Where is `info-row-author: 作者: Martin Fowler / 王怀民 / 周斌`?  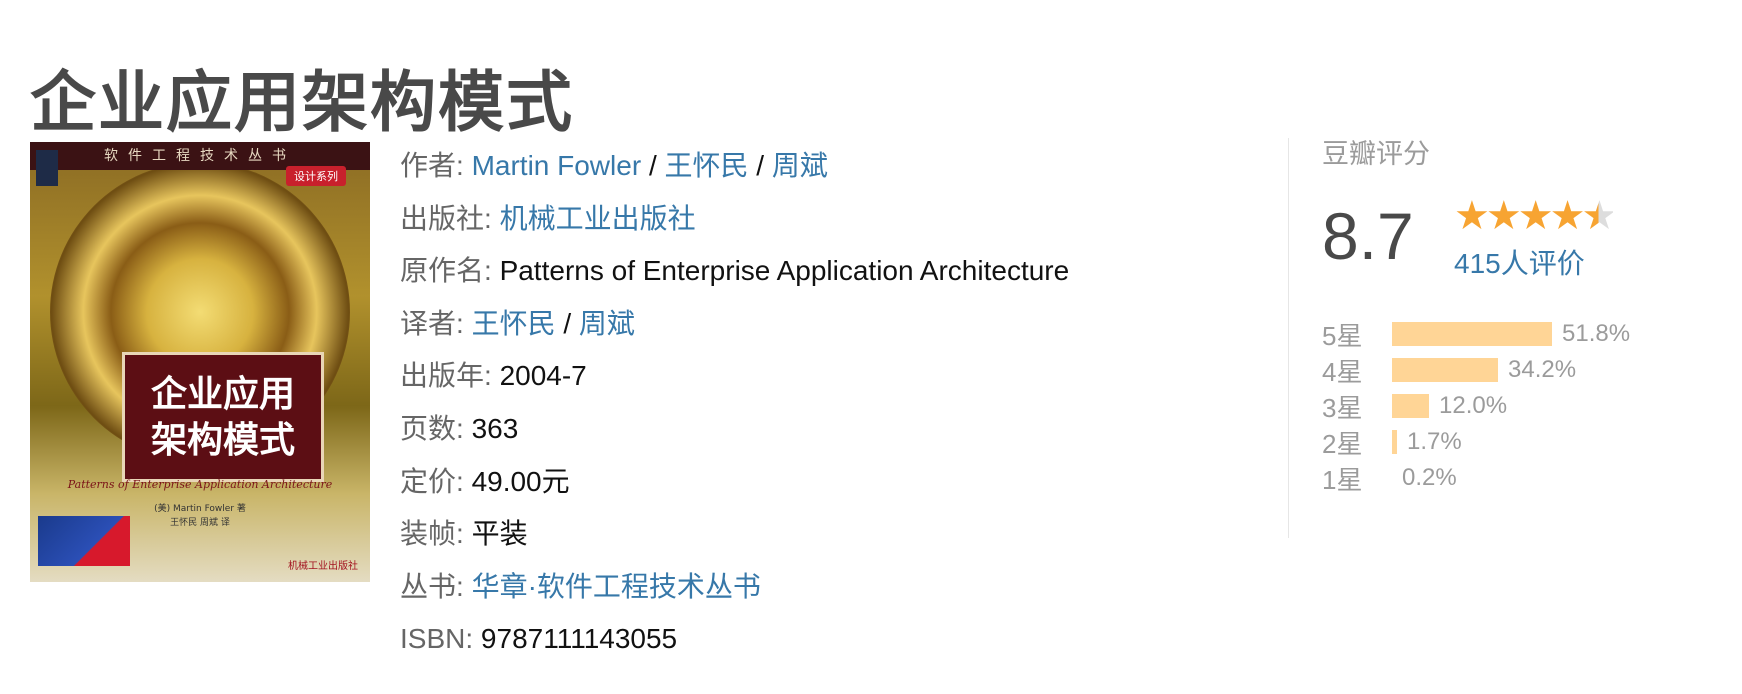
info-row-author: 作者: Martin Fowler / 王怀民 / 周斌 is located at coordinates (734, 166).